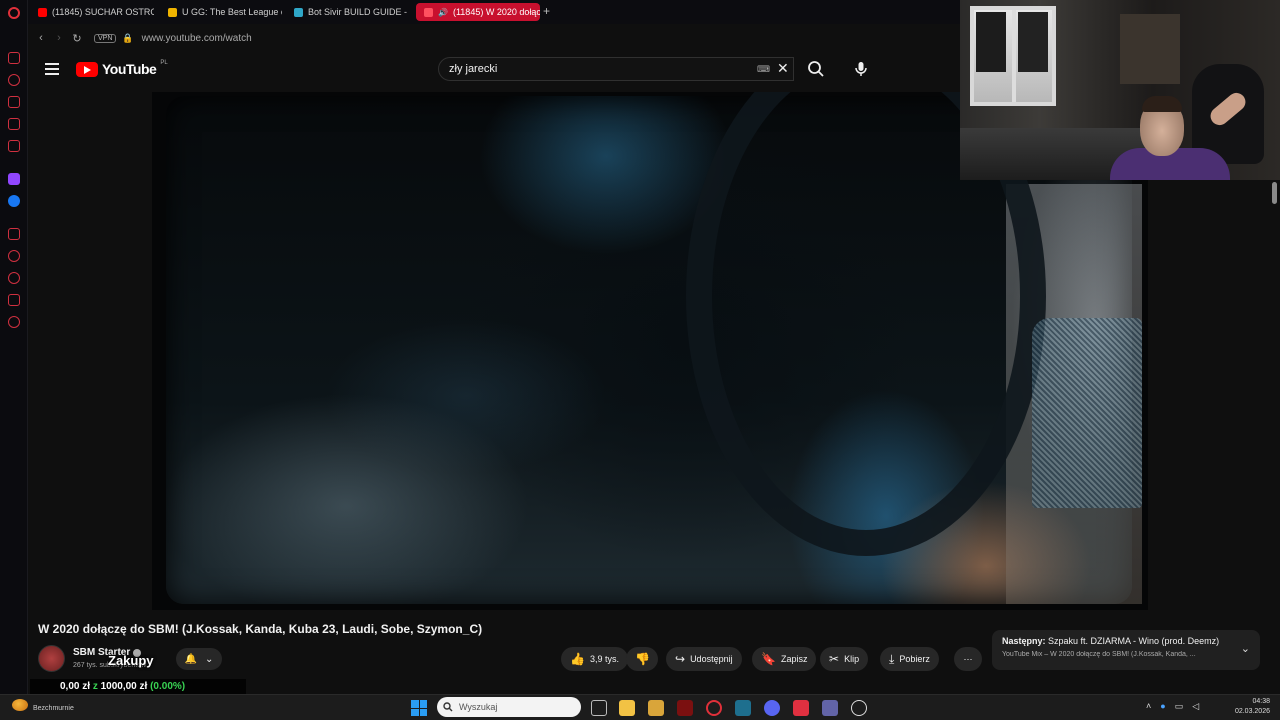 The image size is (1280, 720). What do you see at coordinates (14, 58) in the screenshot?
I see `speed-dial-icon` at bounding box center [14, 58].